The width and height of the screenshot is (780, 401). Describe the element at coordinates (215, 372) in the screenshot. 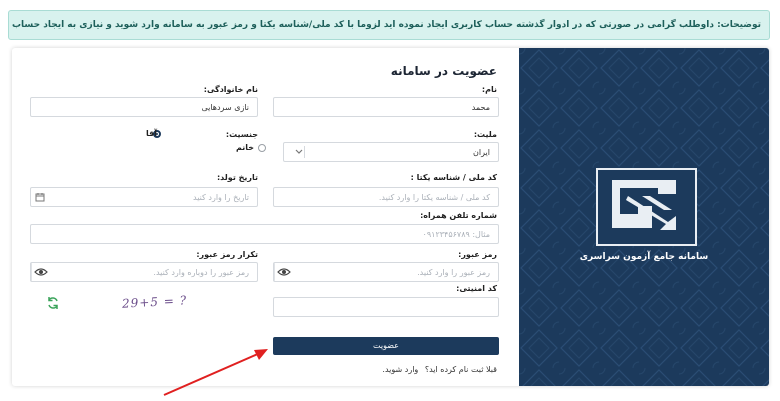

I see `arrow-annotation-icon` at that location.